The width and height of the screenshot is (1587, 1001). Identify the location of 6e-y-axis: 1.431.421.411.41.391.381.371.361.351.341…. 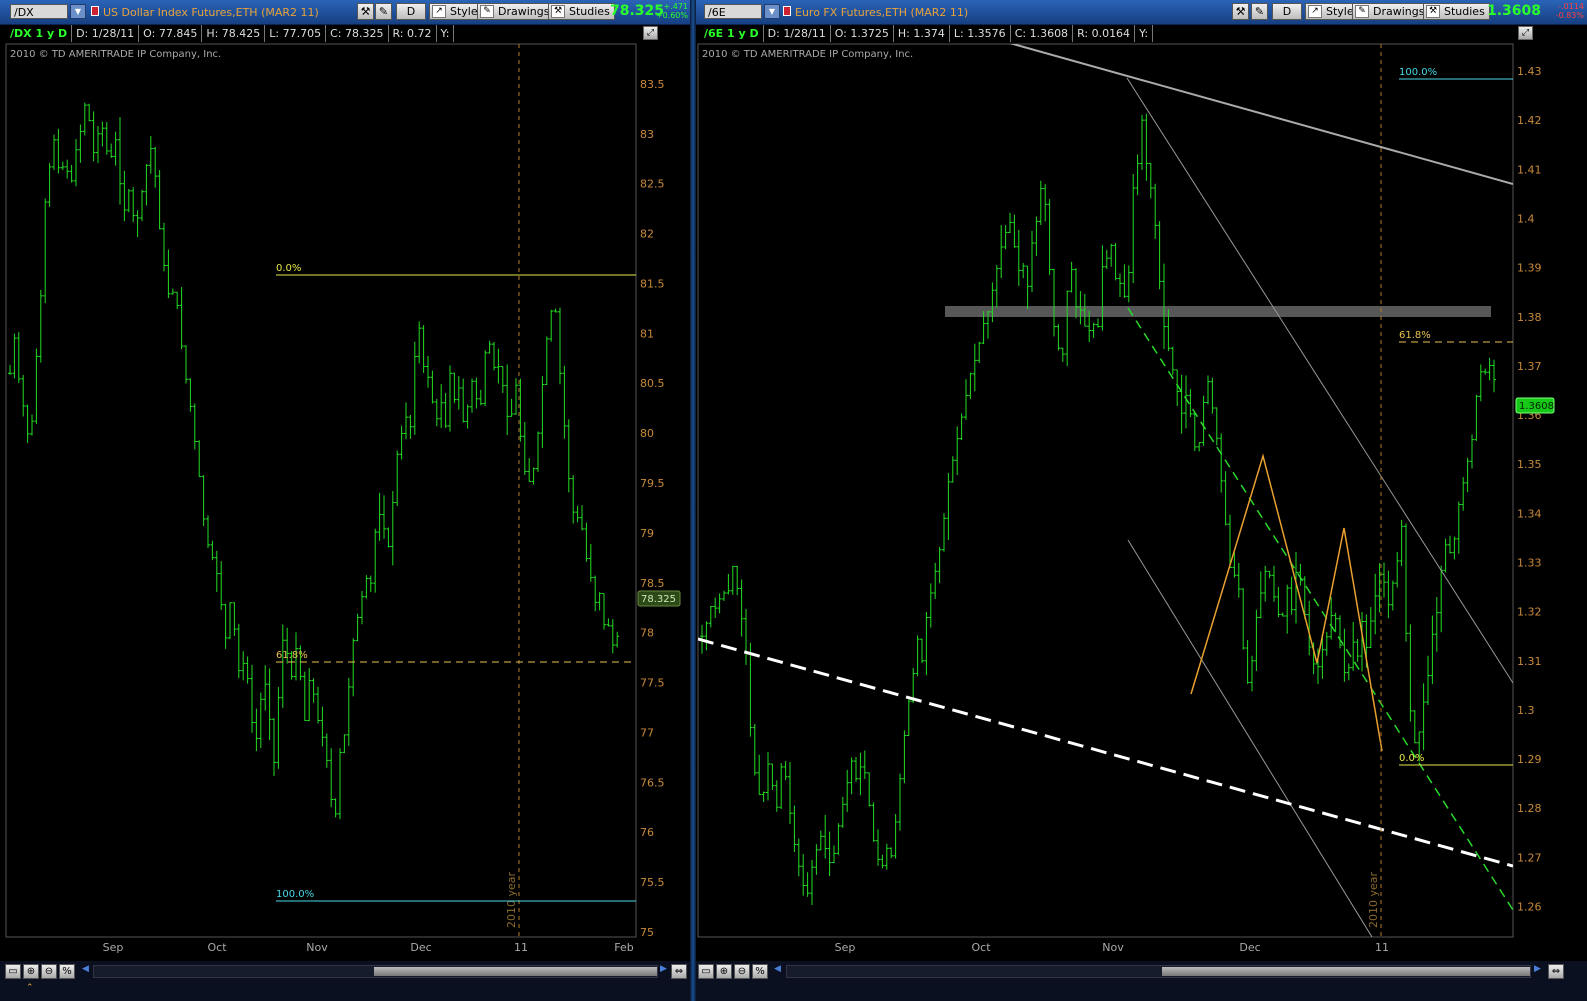
(1529, 489).